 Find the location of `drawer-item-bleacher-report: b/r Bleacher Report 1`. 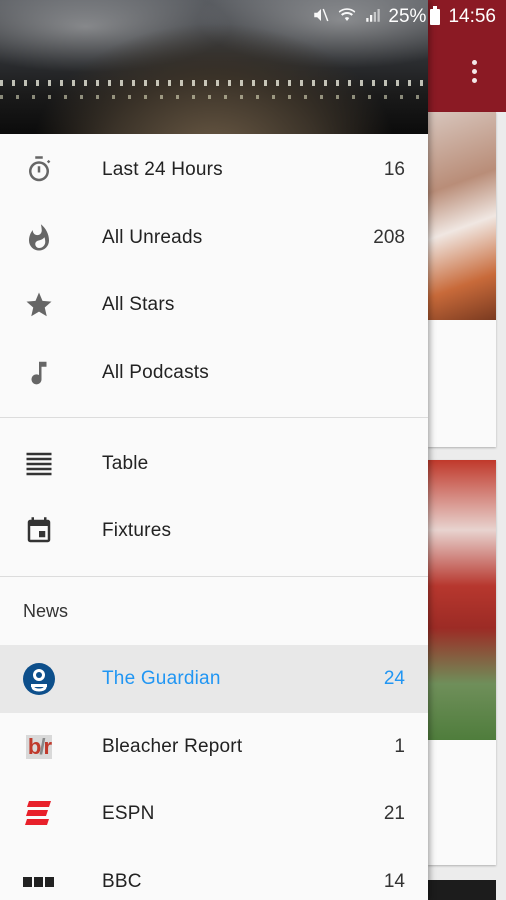

drawer-item-bleacher-report: b/r Bleacher Report 1 is located at coordinates (214, 747).